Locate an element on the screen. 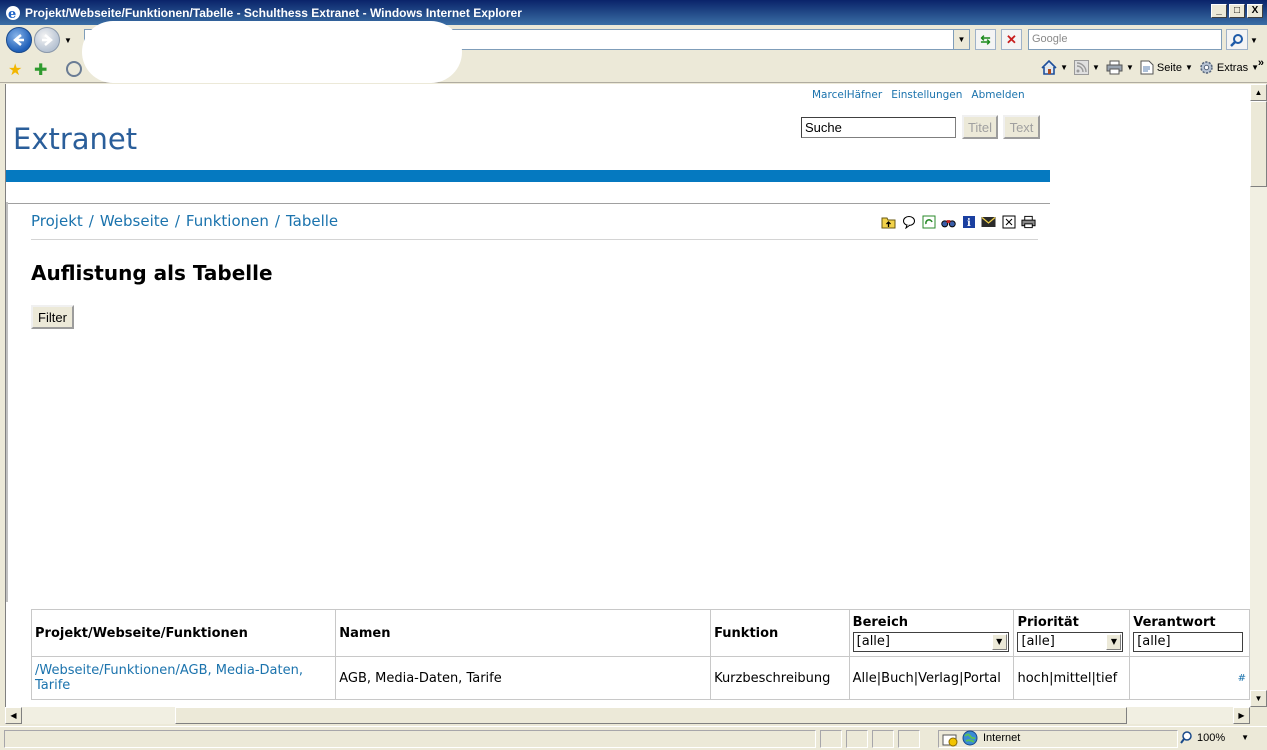 The image size is (1267, 750). home-dropdown-icon: ▼ is located at coordinates (1064, 67).